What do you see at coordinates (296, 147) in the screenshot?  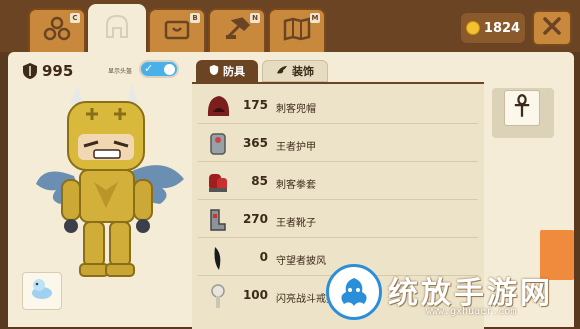 I see `item-name: 王者护甲` at bounding box center [296, 147].